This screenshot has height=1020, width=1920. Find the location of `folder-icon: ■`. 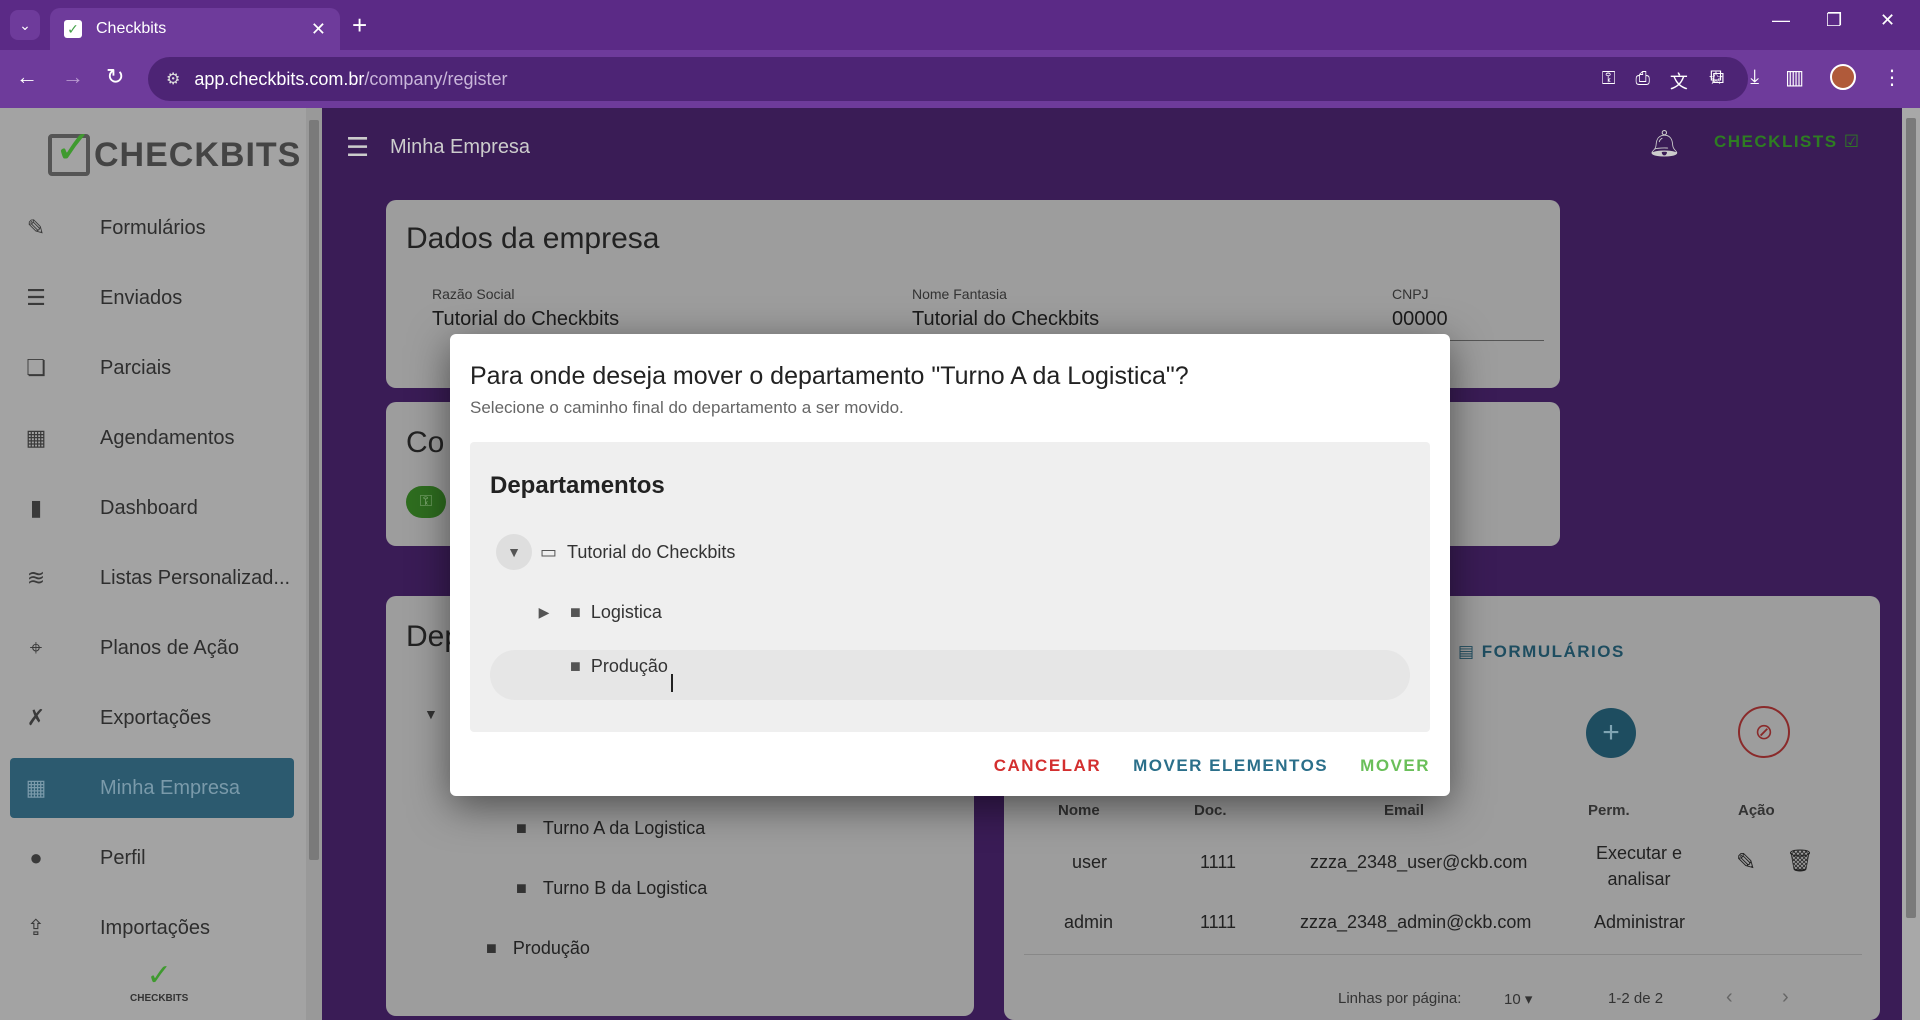

folder-icon: ■ is located at coordinates (575, 666).